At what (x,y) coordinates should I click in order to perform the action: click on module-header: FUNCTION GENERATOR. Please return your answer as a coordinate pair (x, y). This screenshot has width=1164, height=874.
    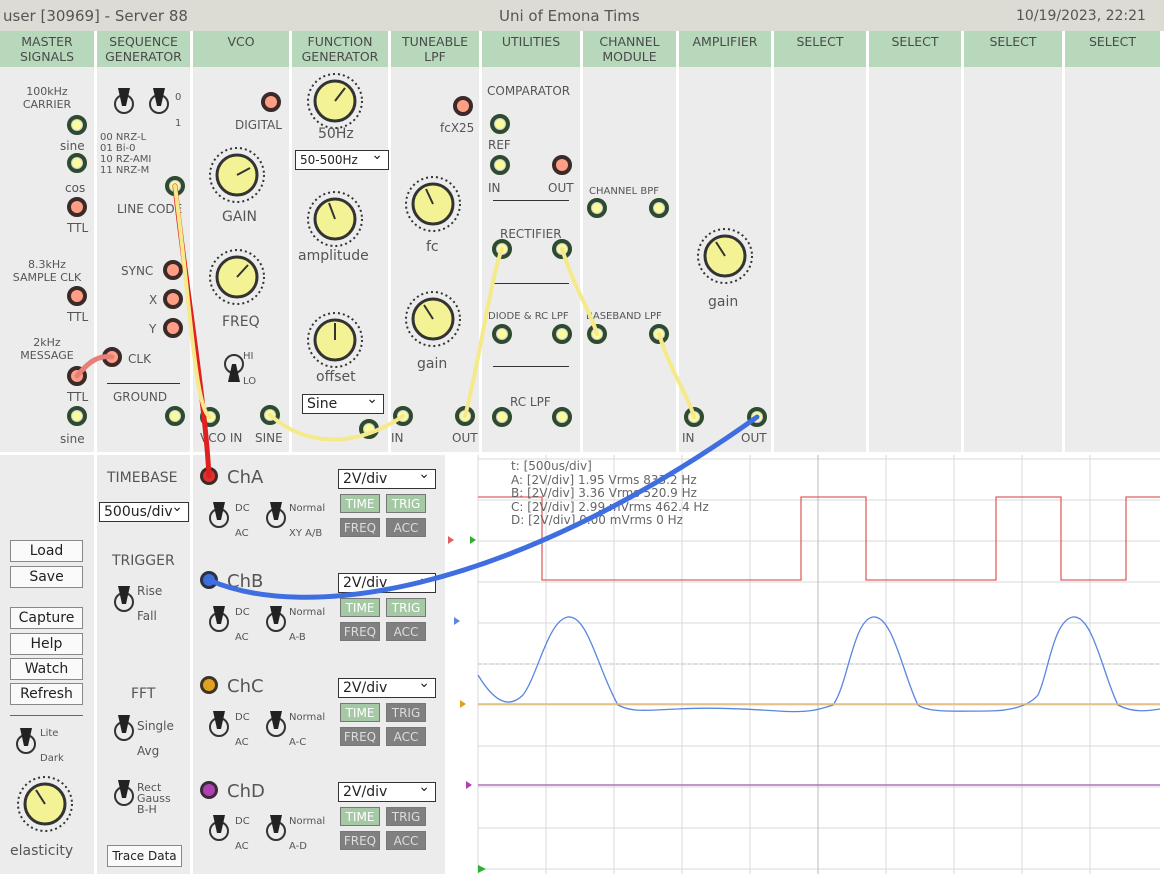
    Looking at the image, I should click on (340, 49).